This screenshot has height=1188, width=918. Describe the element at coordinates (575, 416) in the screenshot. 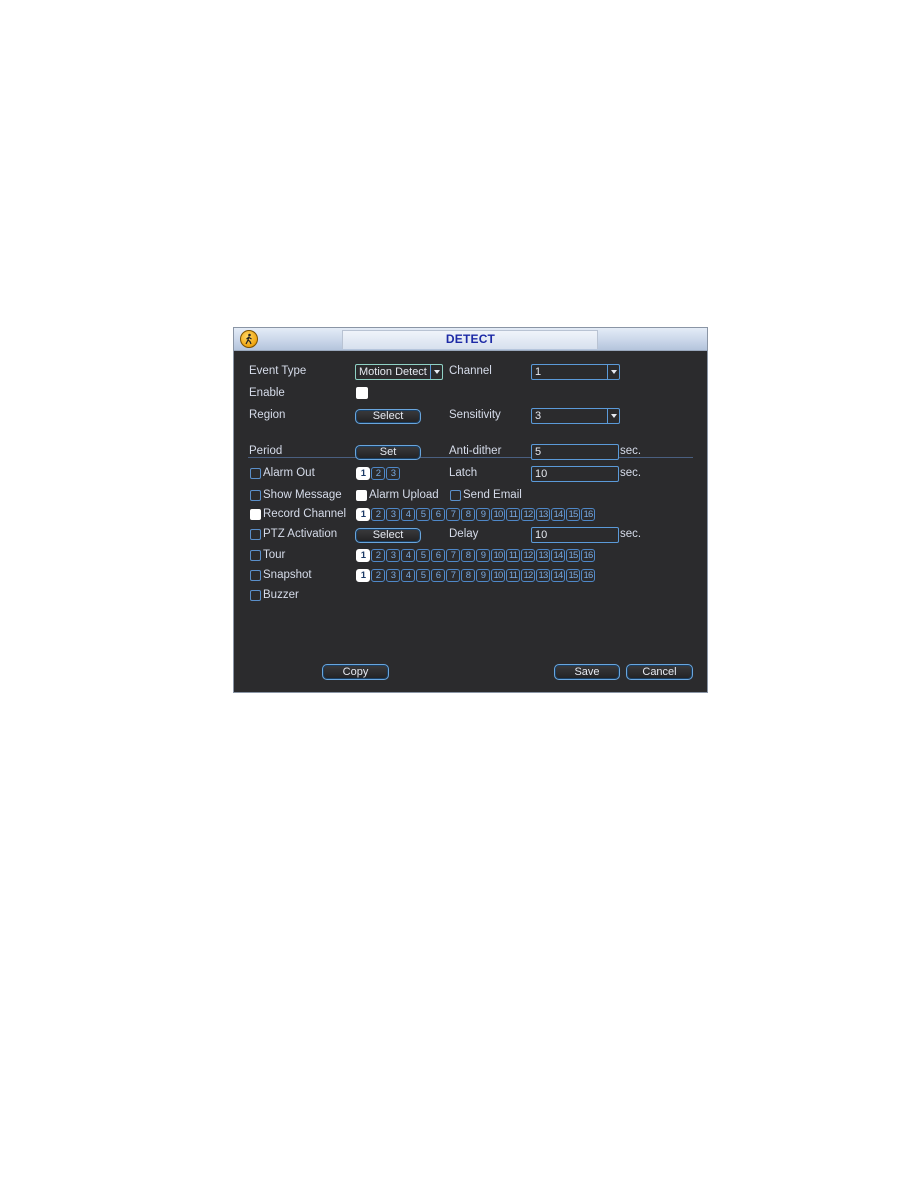

I see `sensitivity-select: 3` at that location.